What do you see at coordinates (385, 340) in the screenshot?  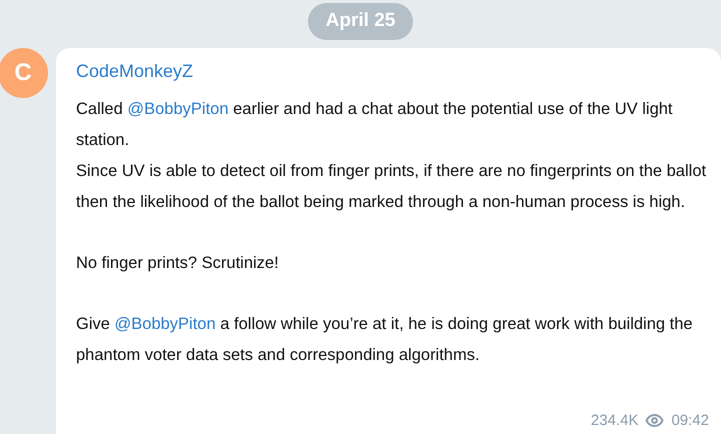 I see `message-text: Give @BobbyPiton a follow while you’re at it, he is doing great work with building the phantom voter data sets and corresponding algorithms.` at bounding box center [385, 340].